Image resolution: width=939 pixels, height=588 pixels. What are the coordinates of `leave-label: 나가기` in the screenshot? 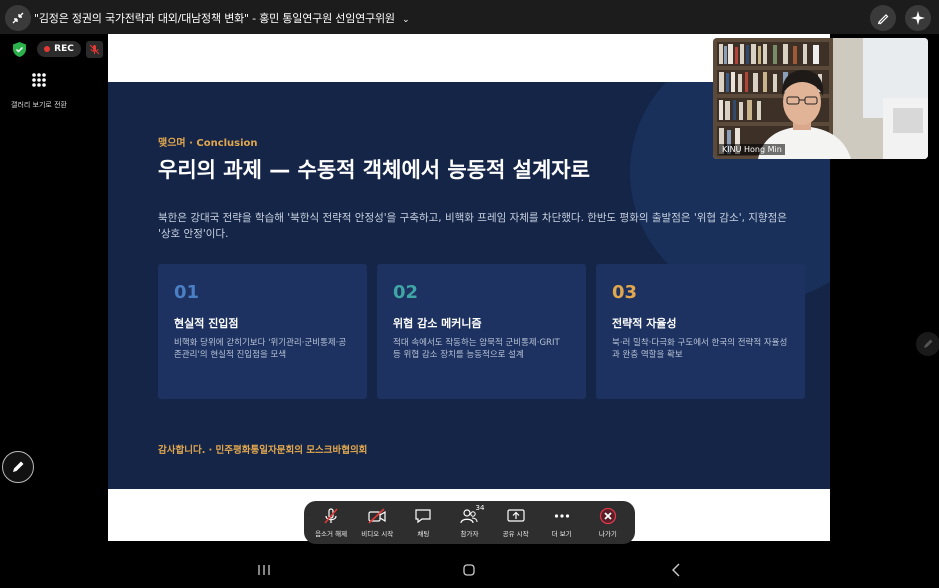 It's located at (607, 534).